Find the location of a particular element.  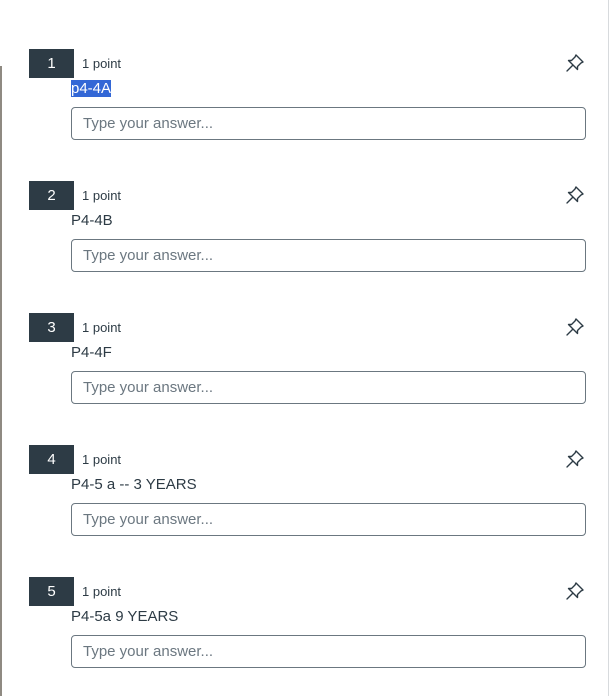

left-divider is located at coordinates (1, 381).